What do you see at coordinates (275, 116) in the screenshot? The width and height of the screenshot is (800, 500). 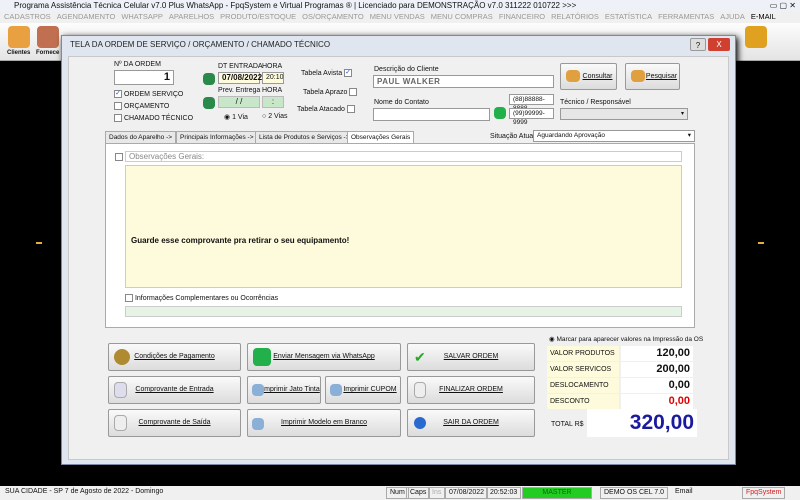 I see `radio-2-vias: ○ 2 Vias` at bounding box center [275, 116].